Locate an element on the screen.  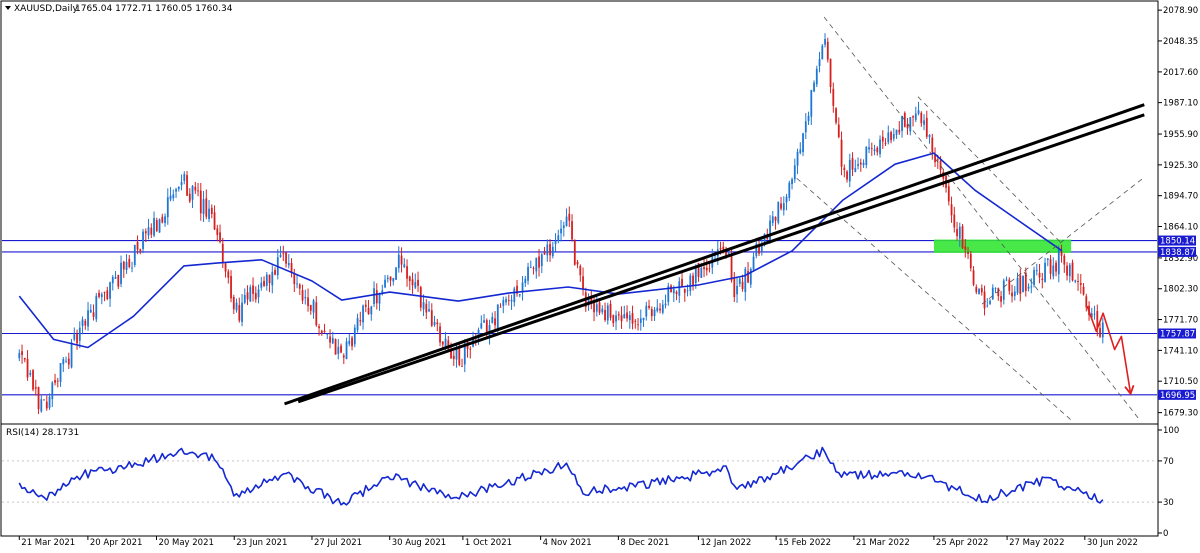
support-zone-box is located at coordinates (1002, 246).